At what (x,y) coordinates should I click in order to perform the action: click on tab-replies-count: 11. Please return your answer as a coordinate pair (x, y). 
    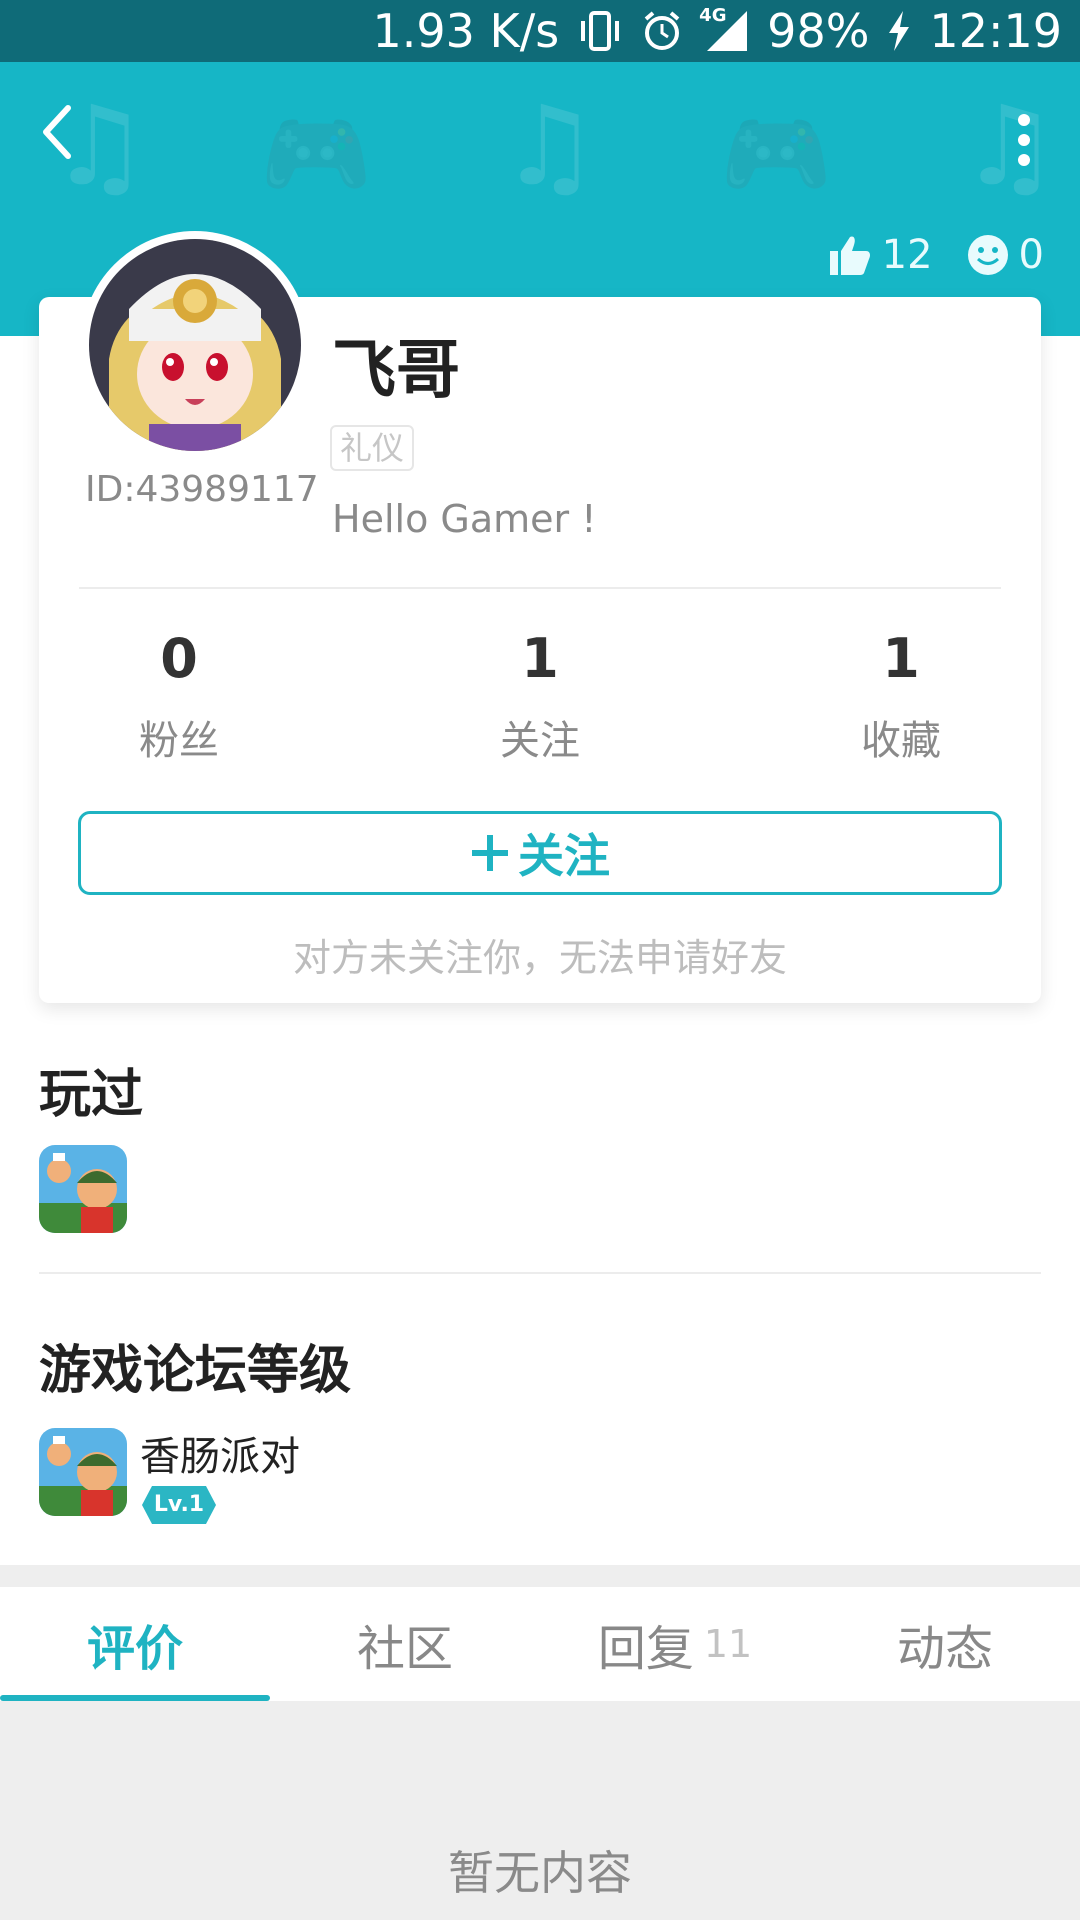
    Looking at the image, I should click on (728, 1644).